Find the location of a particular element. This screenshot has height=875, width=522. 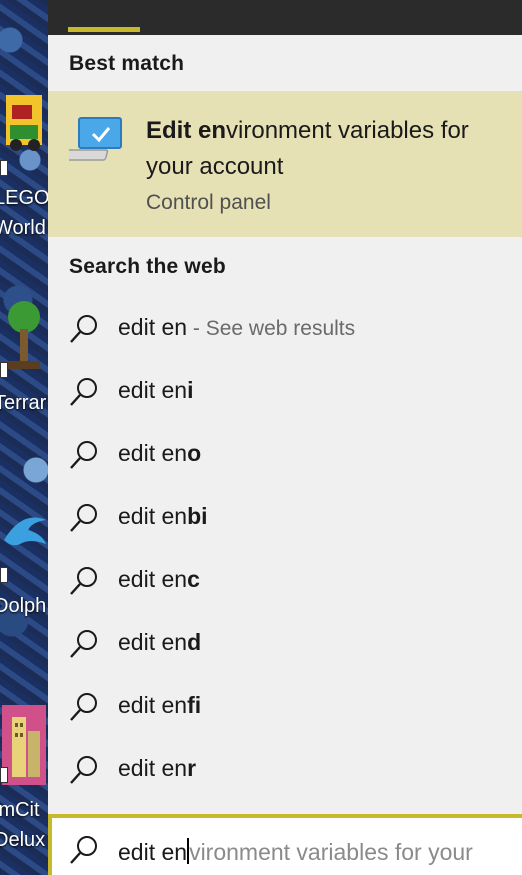

web-result-suffix: c is located at coordinates (193, 579).